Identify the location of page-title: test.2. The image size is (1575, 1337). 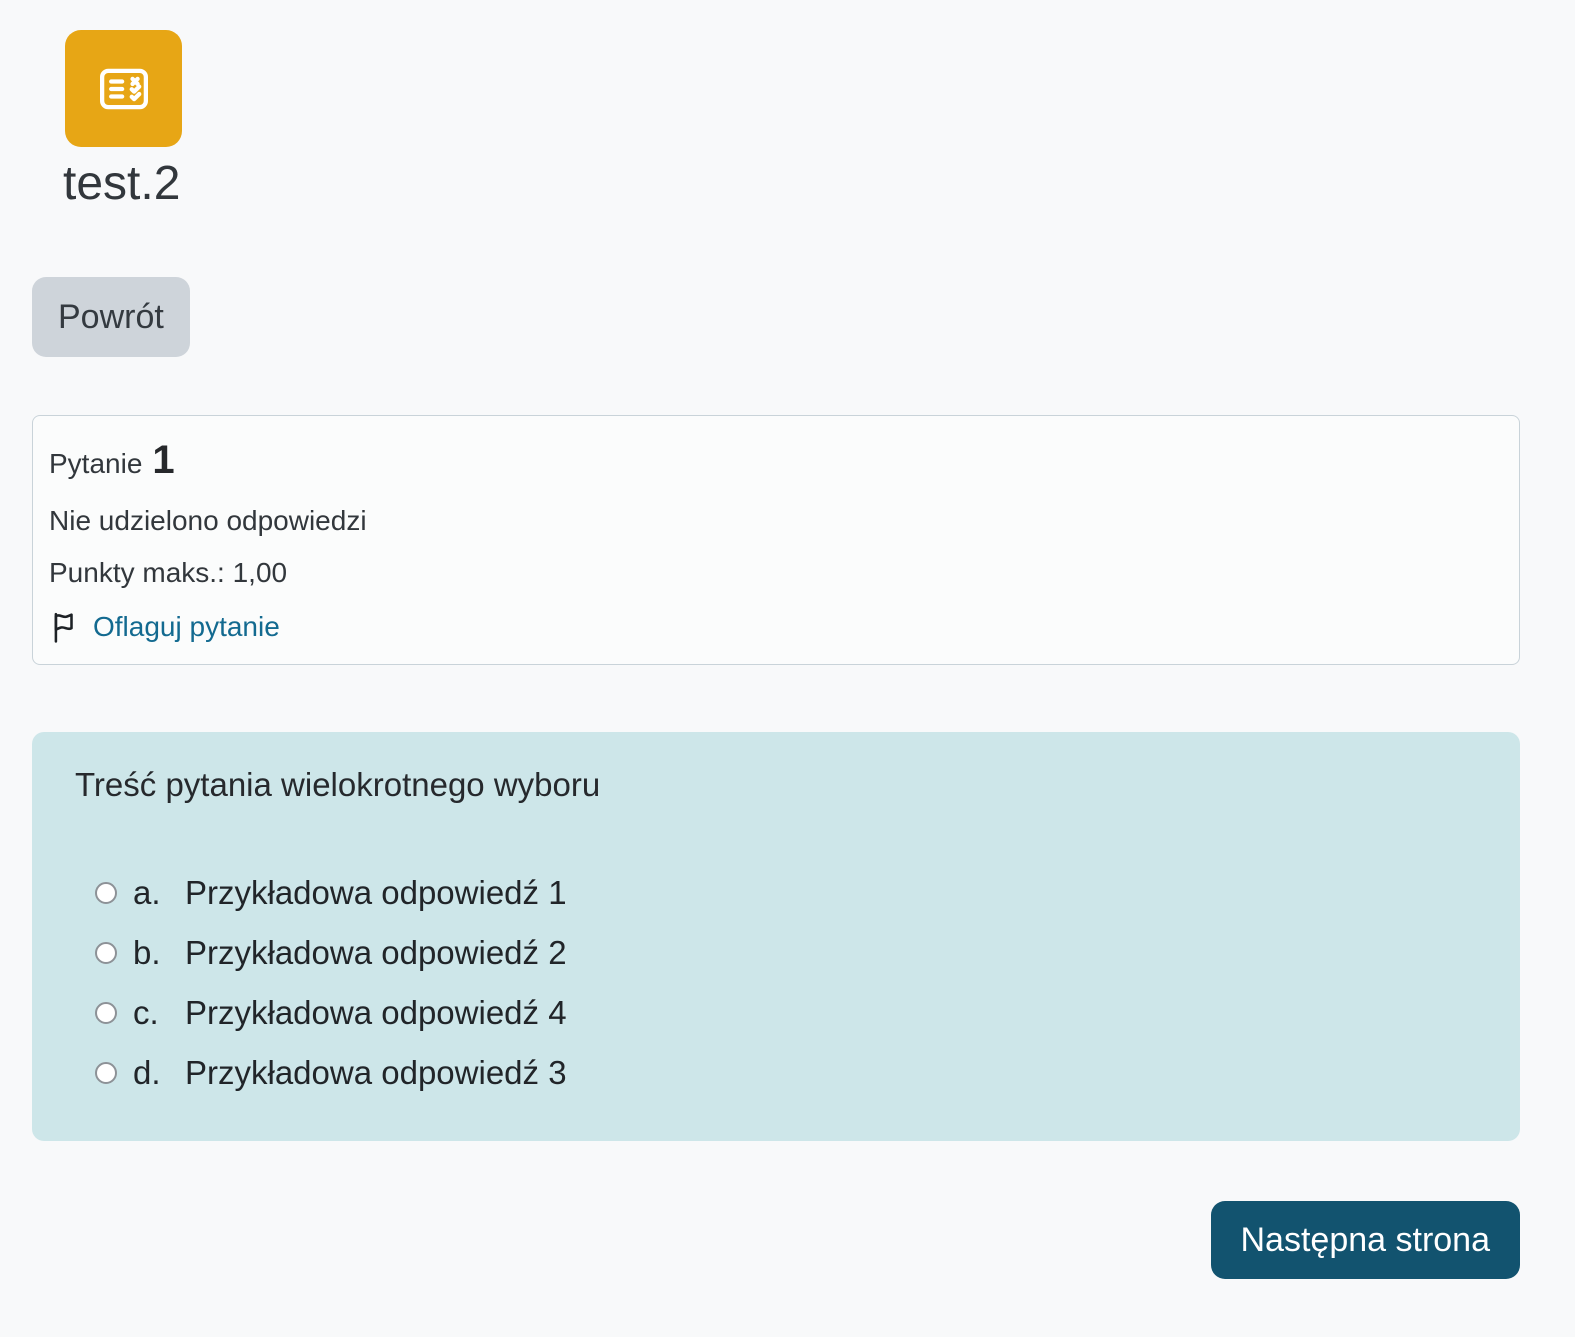
(122, 183).